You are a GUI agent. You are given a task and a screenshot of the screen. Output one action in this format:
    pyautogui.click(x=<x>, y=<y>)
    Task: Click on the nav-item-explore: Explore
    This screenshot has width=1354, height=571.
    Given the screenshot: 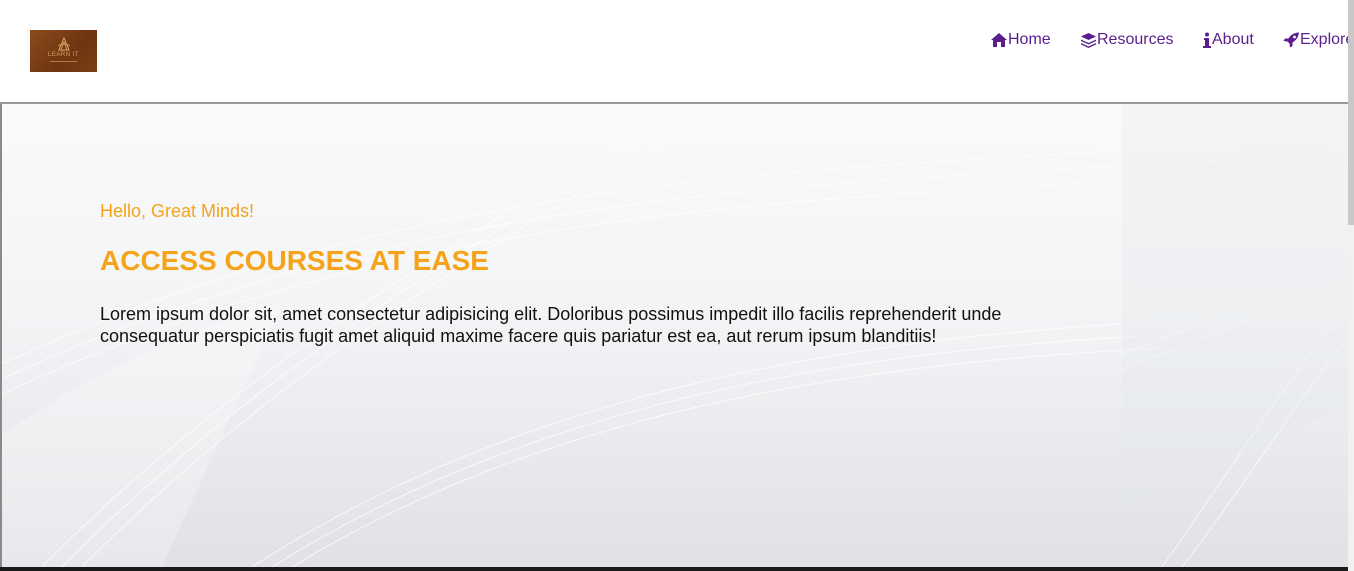 What is the action you would take?
    pyautogui.click(x=1315, y=40)
    